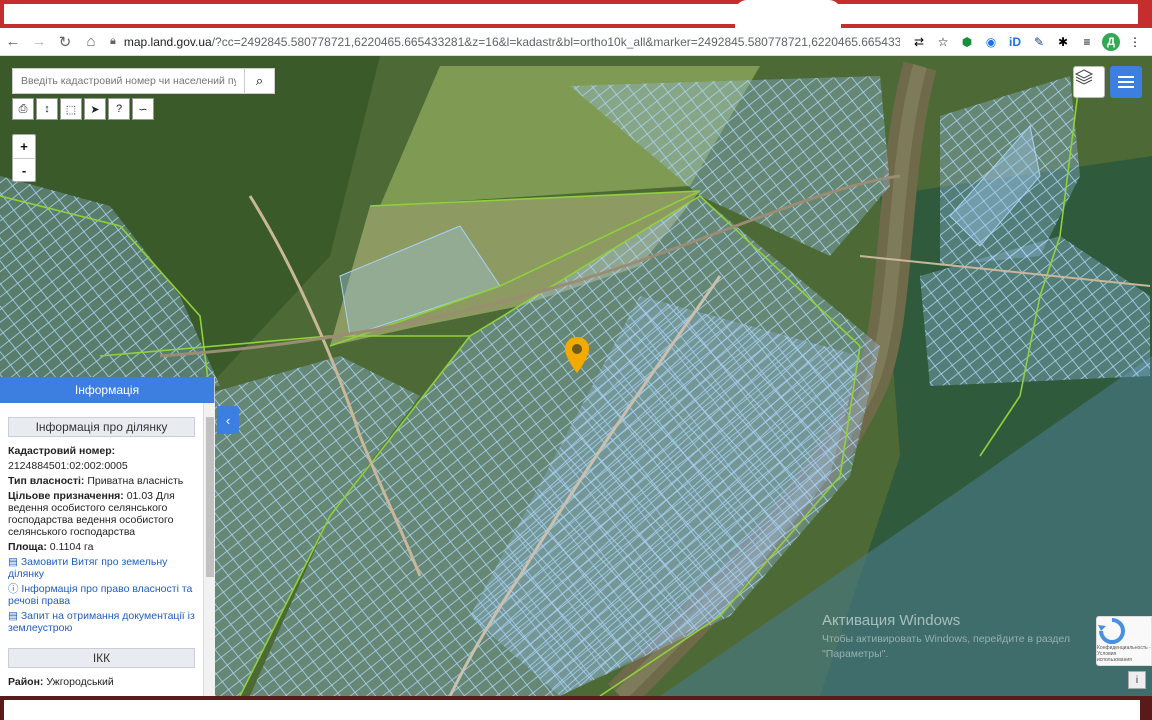 Image resolution: width=1152 pixels, height=720 pixels. I want to click on order-extract-link: ▤ Замовити Витяг про земельну ділянку, so click(101, 568).